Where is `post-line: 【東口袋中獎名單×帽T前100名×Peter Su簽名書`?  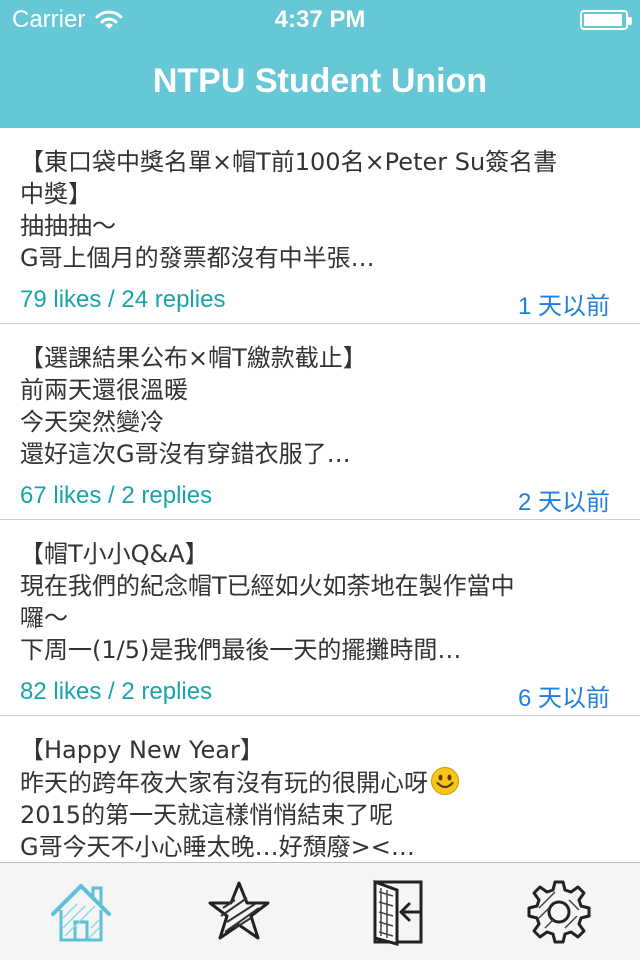
post-line: 【東口袋中獎名單×帽T前100名×Peter Su簽名書 is located at coordinates (289, 162).